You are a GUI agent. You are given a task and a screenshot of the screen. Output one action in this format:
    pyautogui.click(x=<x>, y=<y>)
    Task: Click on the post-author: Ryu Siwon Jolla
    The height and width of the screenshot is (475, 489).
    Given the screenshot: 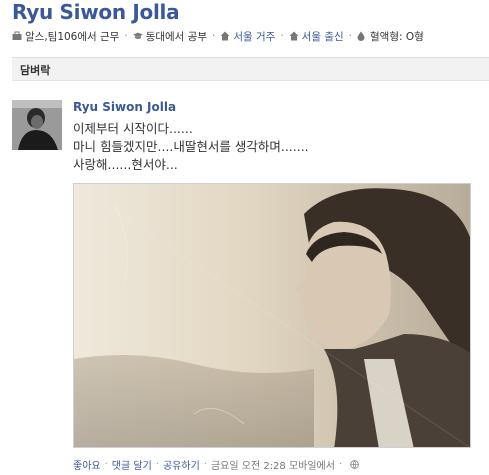 What is the action you would take?
    pyautogui.click(x=124, y=107)
    